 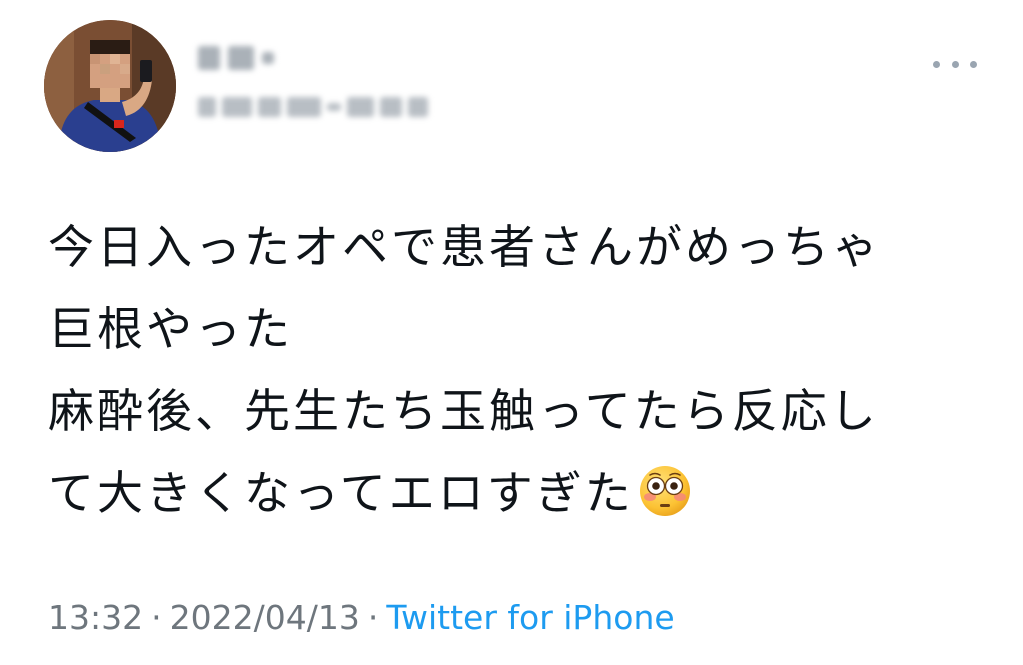 I want to click on more-options-button, so click(x=955, y=64).